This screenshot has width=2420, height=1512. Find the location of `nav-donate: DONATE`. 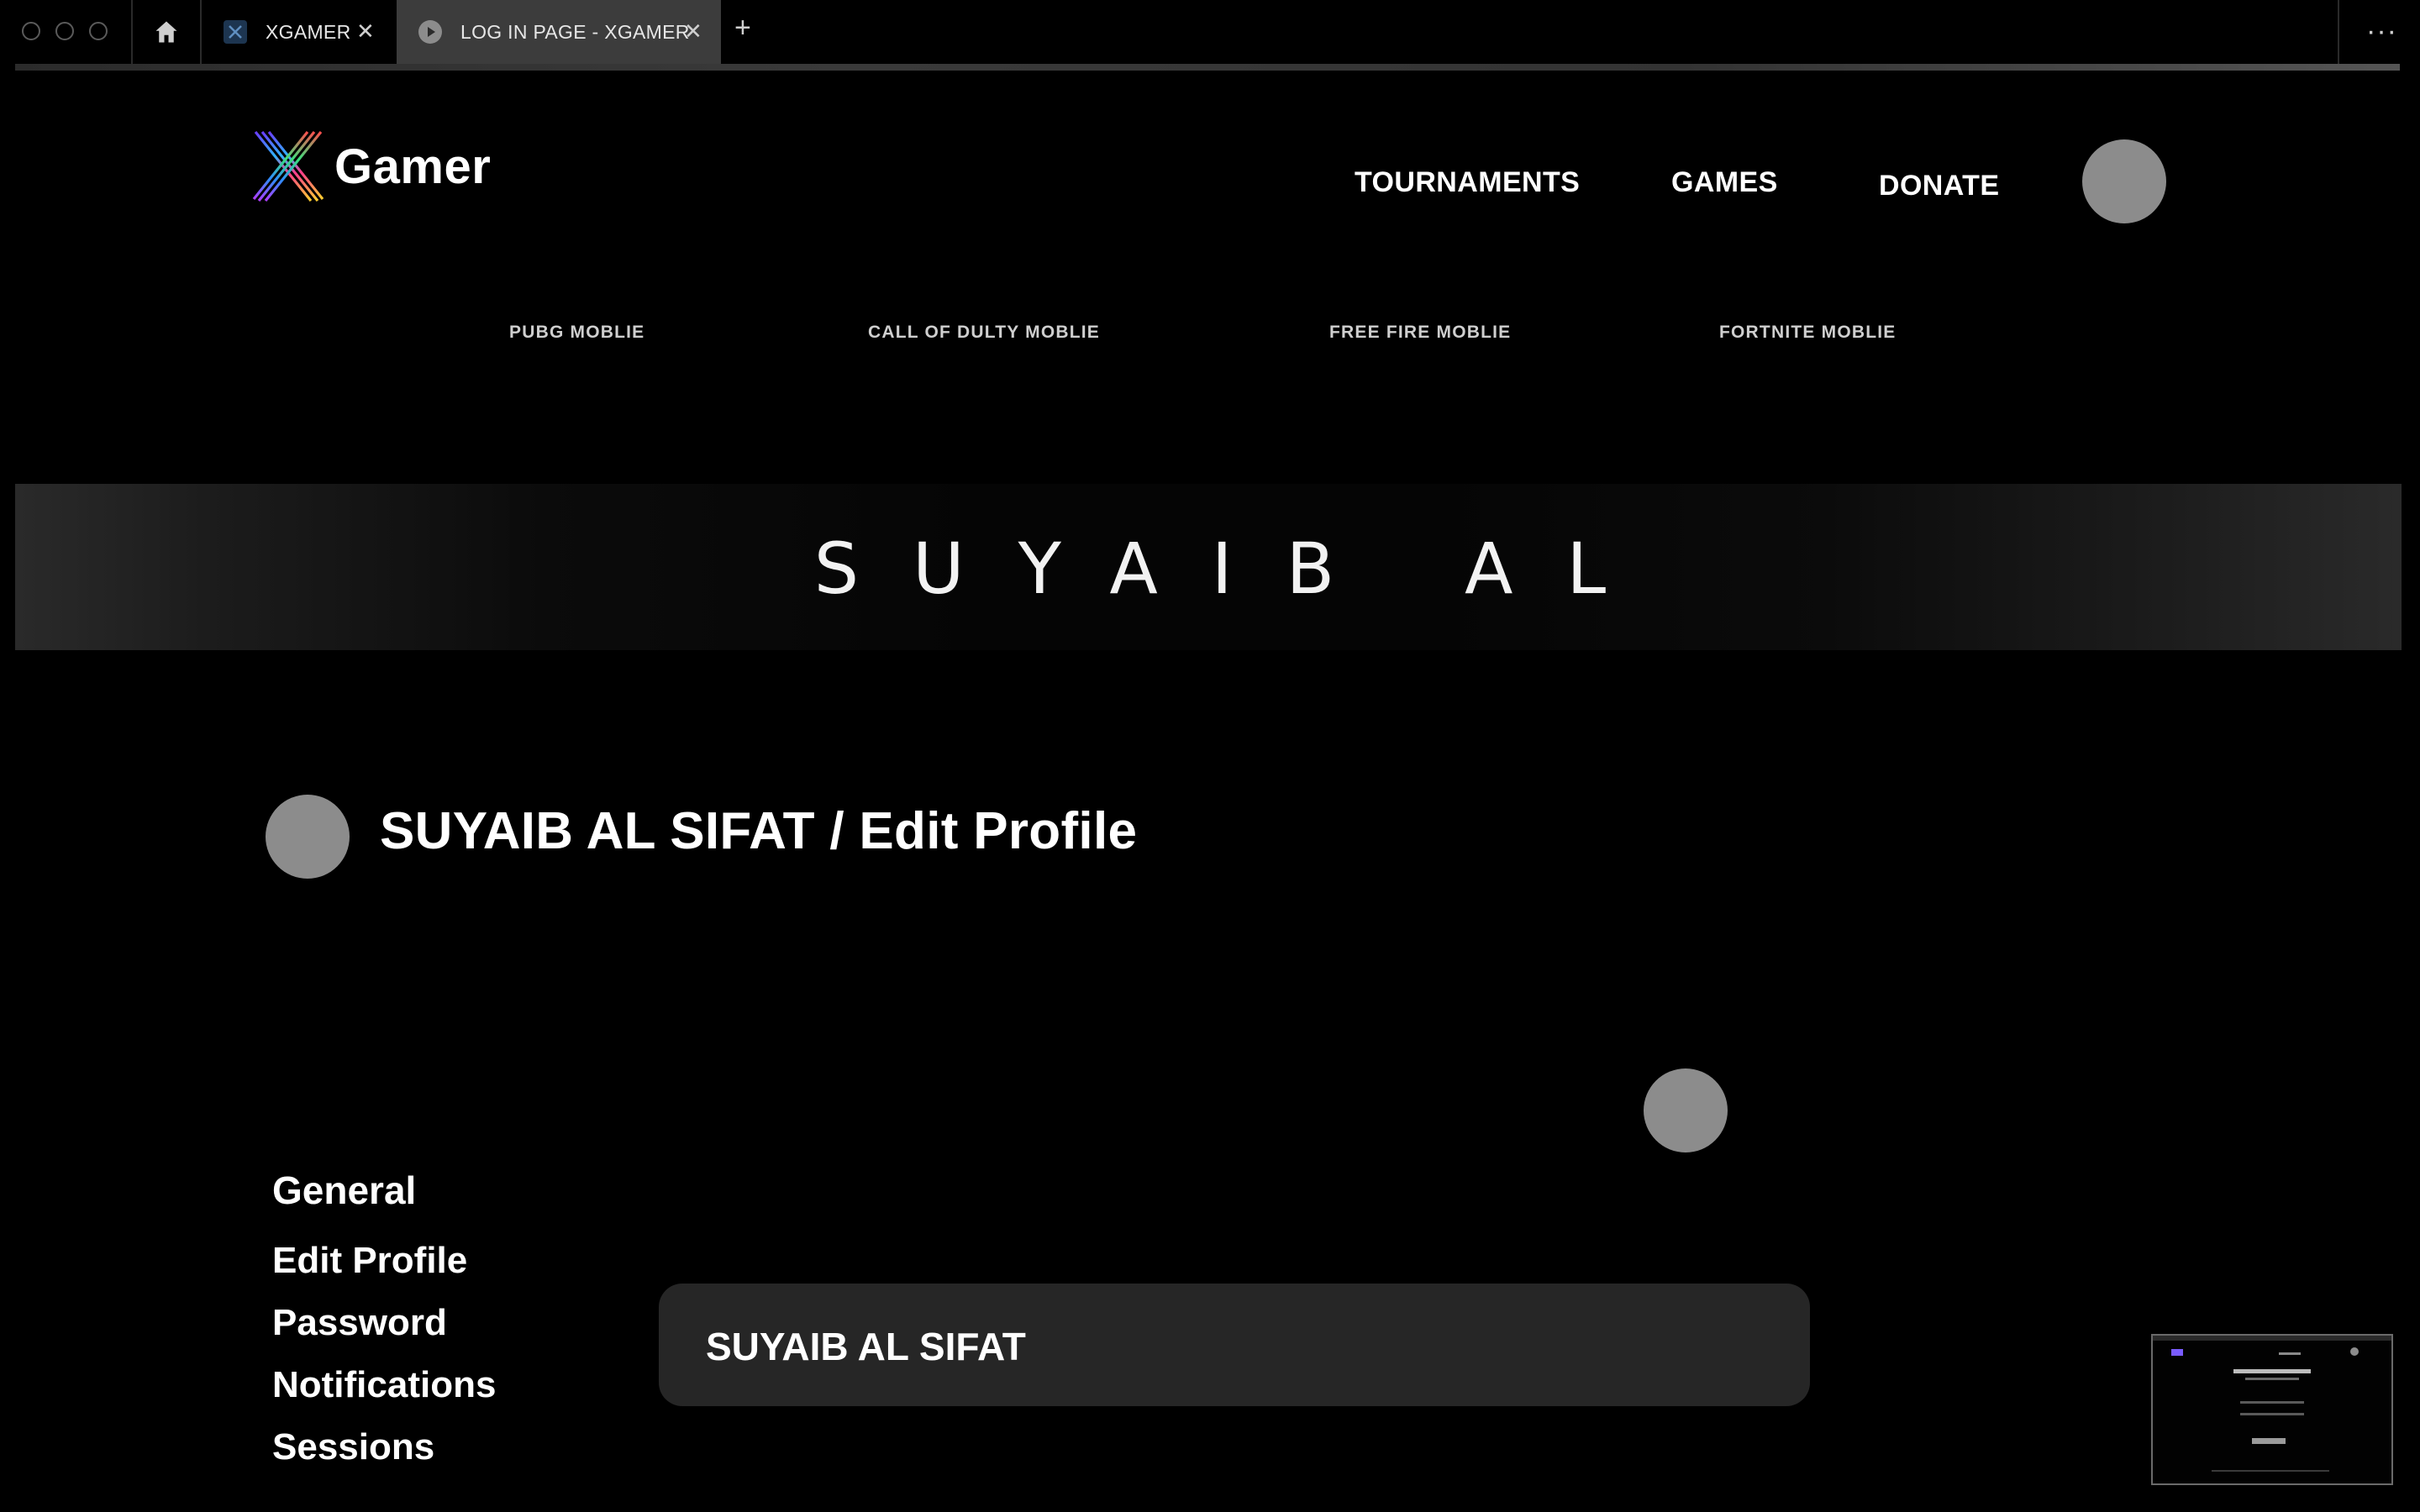

nav-donate: DONATE is located at coordinates (1939, 186).